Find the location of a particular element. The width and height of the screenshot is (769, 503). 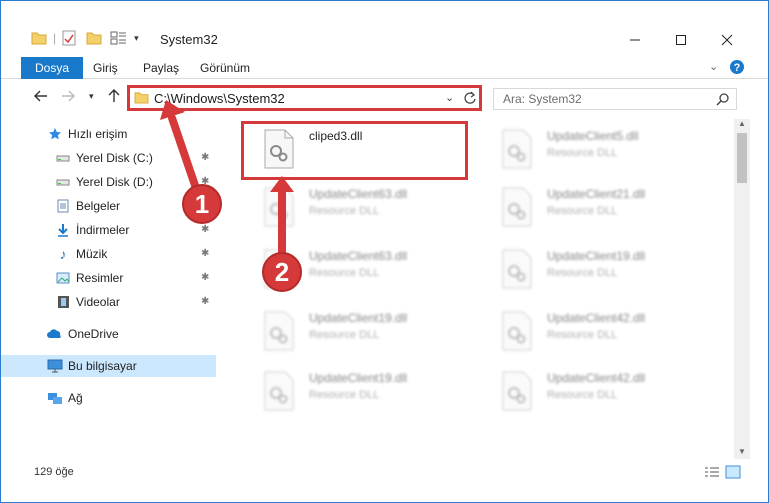

annotation-arrows is located at coordinates (227, 179).